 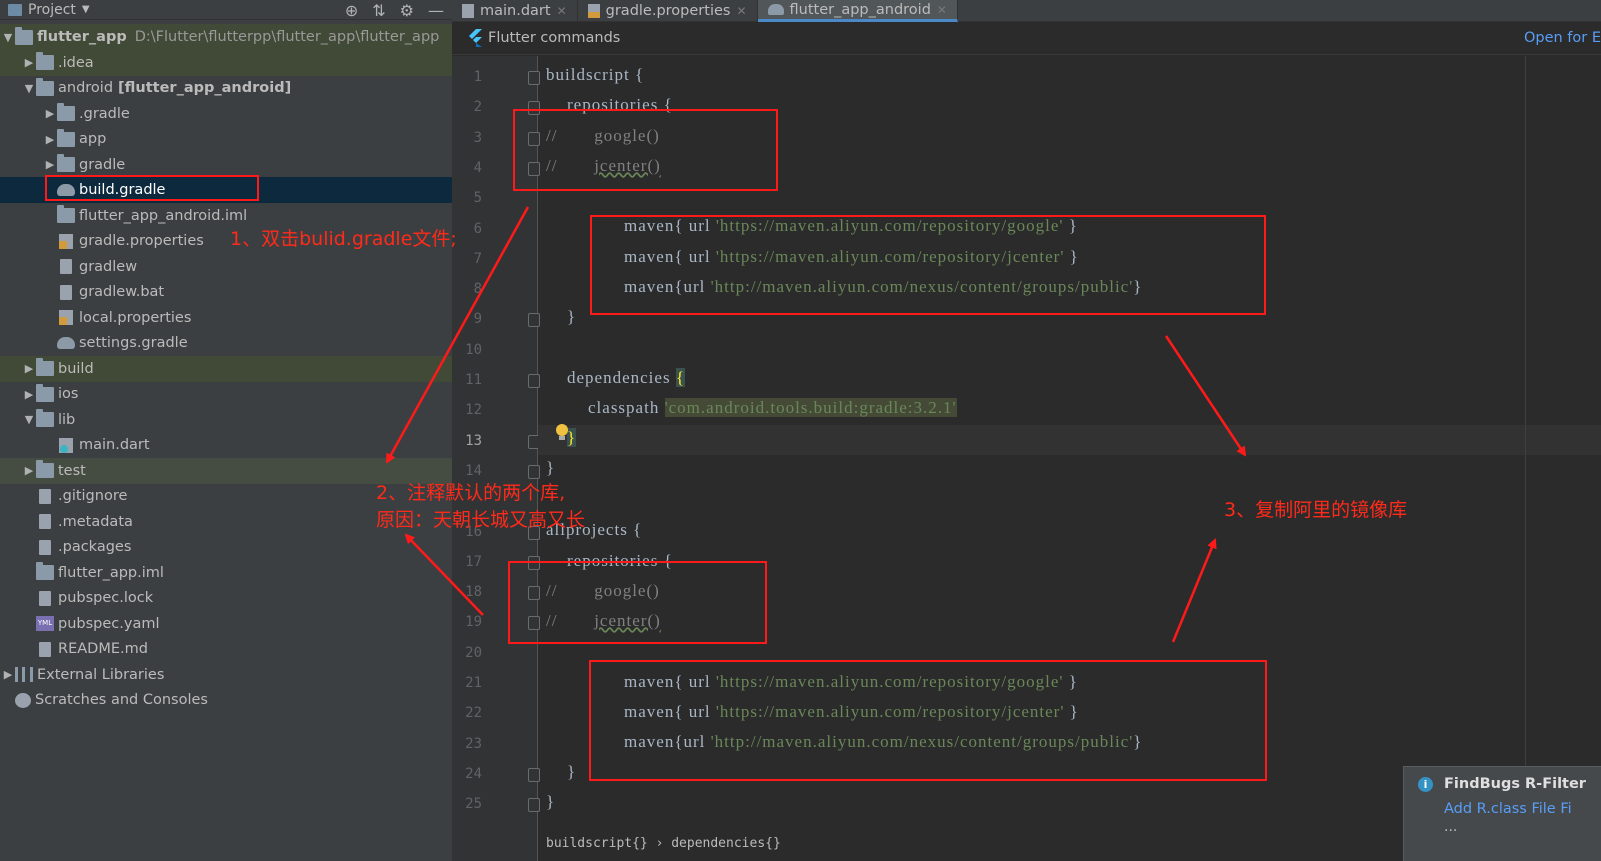 I want to click on tree-item: ▶ build, so click(x=226, y=368).